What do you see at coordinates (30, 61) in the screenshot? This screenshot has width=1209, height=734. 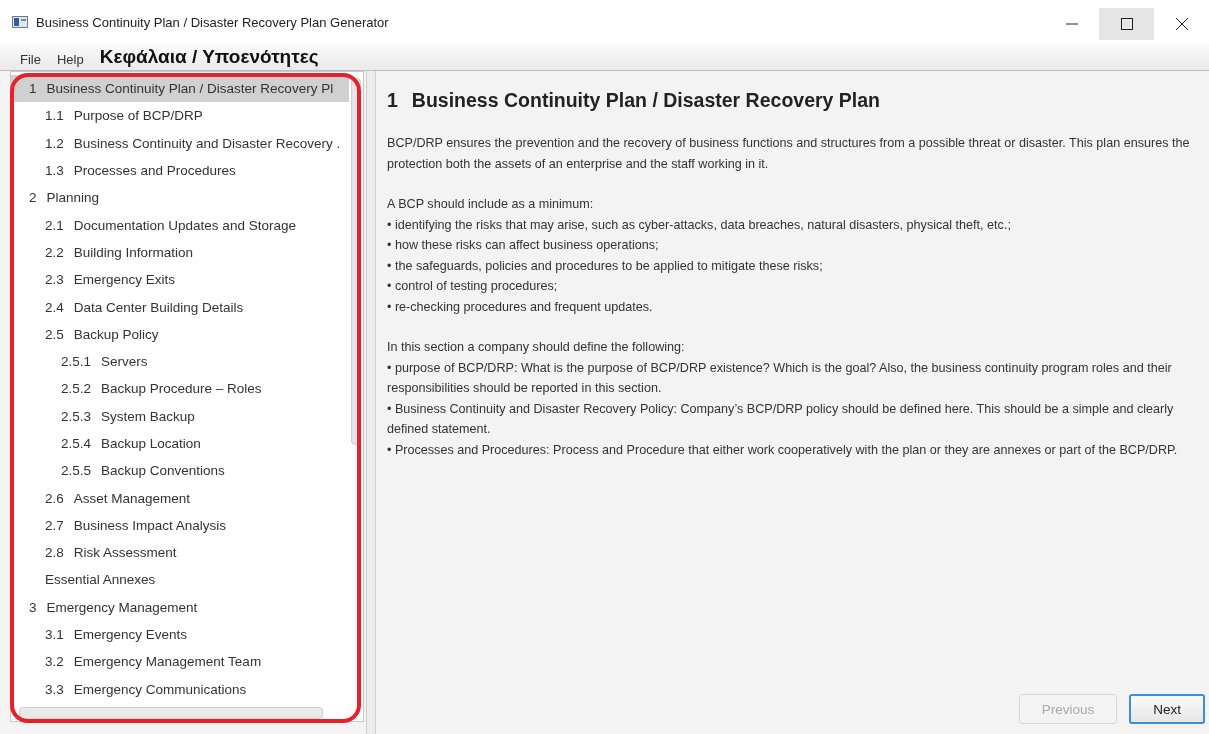 I see `menu-item: File` at bounding box center [30, 61].